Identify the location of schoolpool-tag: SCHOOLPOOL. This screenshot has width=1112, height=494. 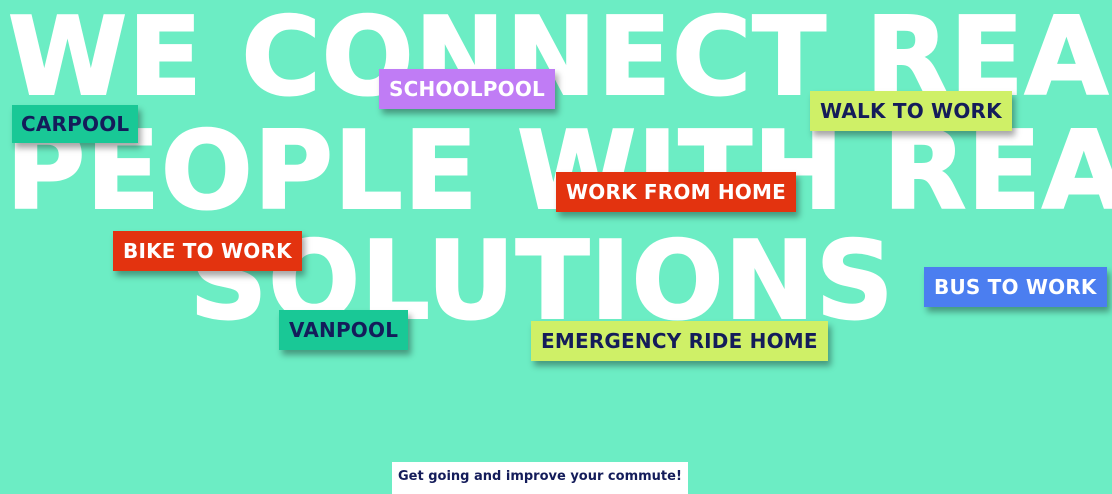
(467, 89).